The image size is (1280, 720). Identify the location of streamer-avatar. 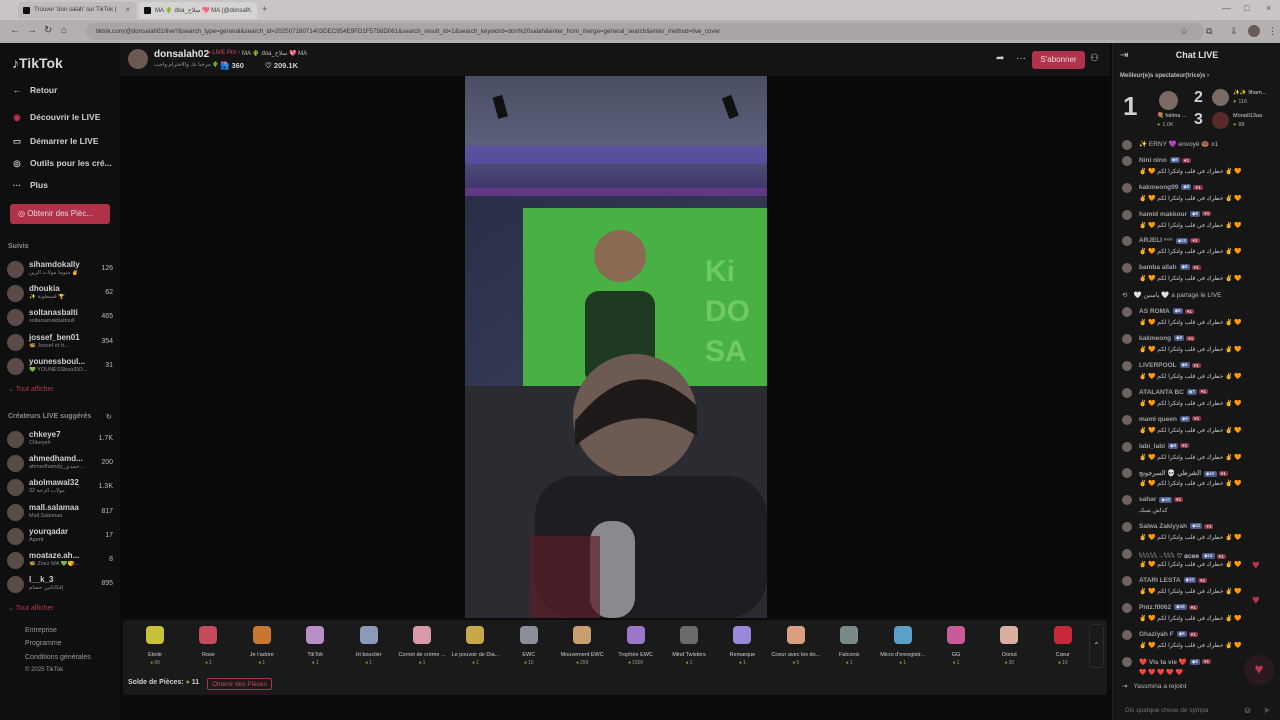
(138, 59).